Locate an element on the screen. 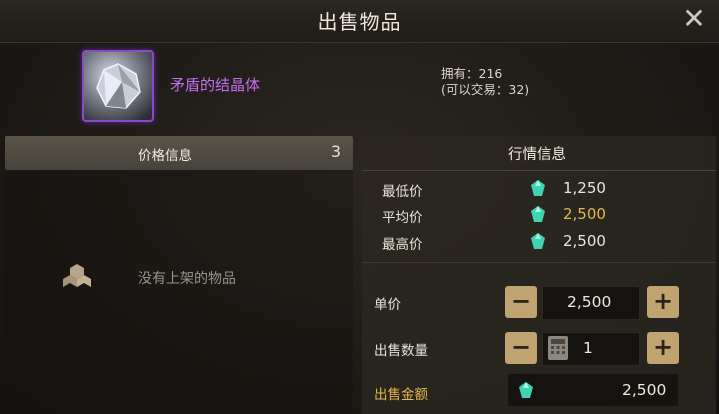 The height and width of the screenshot is (414, 719). listings-count: 3 is located at coordinates (335, 151).